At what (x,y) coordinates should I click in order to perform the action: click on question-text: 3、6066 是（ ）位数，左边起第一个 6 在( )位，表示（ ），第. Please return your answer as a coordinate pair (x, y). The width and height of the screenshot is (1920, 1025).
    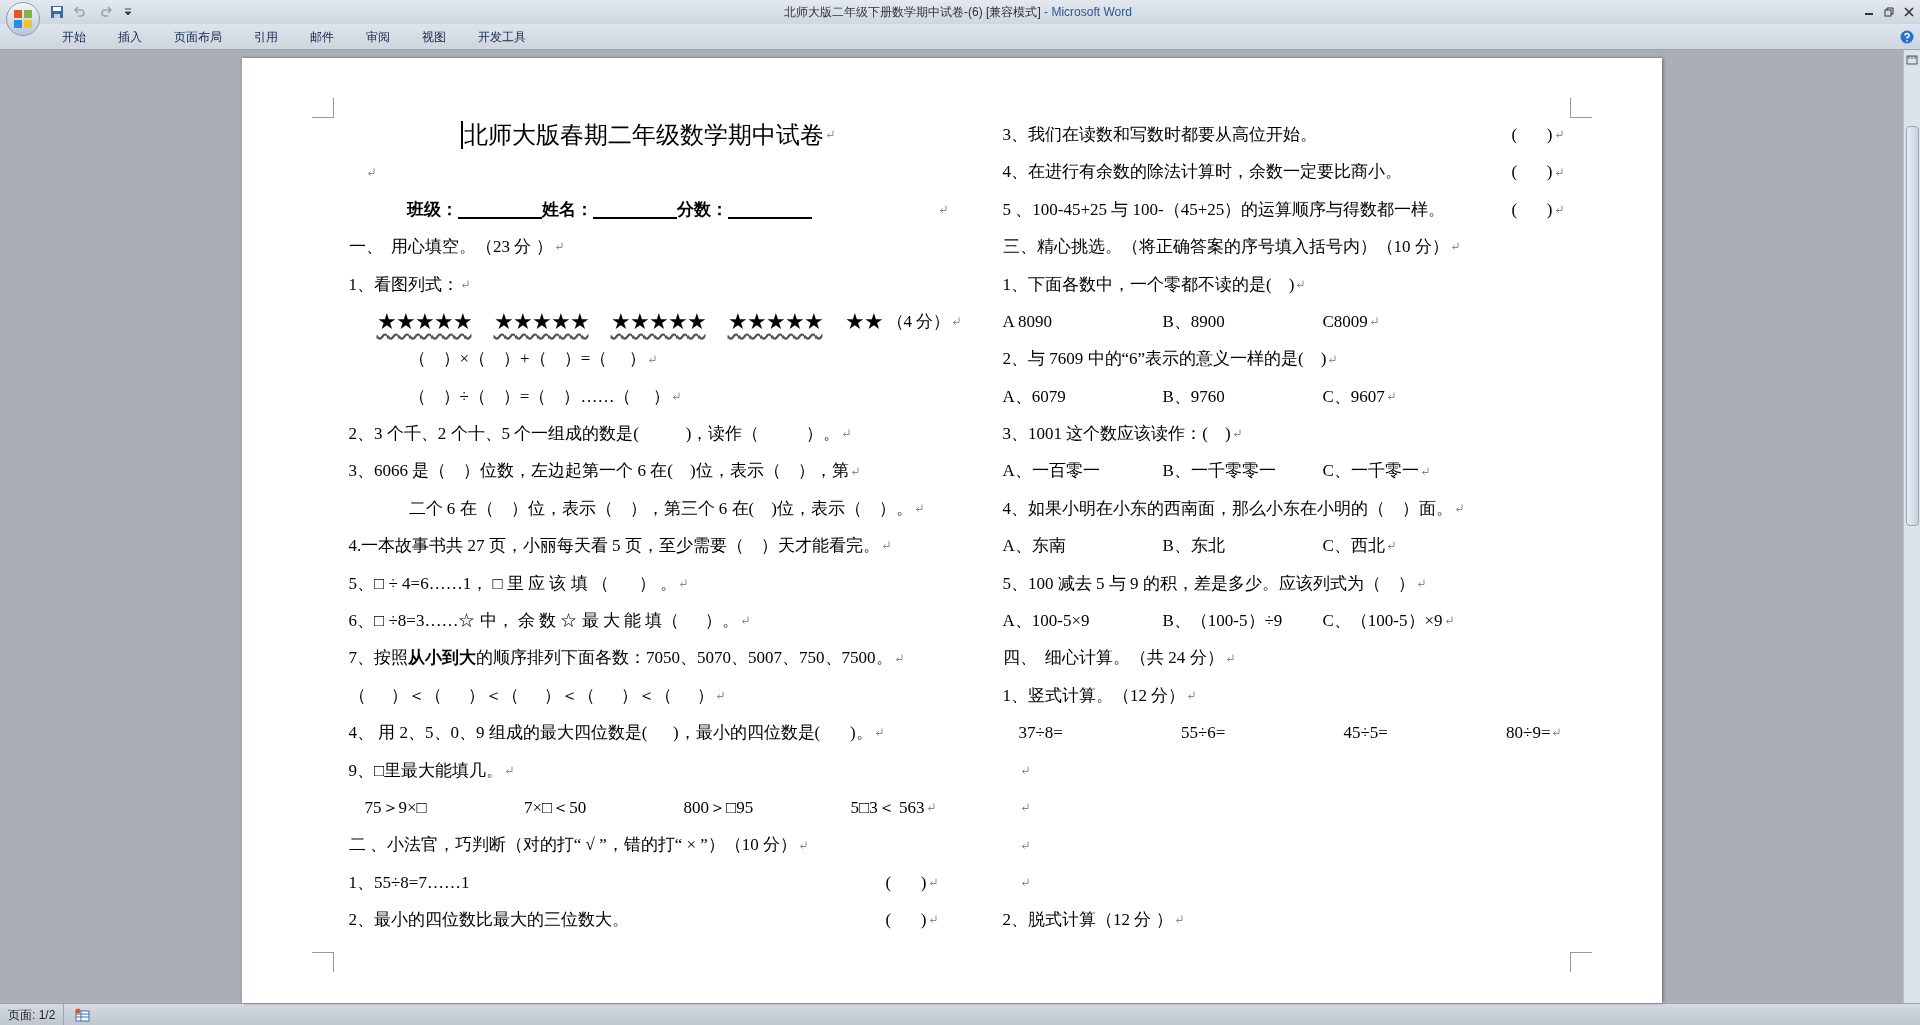
    Looking at the image, I should click on (598, 471).